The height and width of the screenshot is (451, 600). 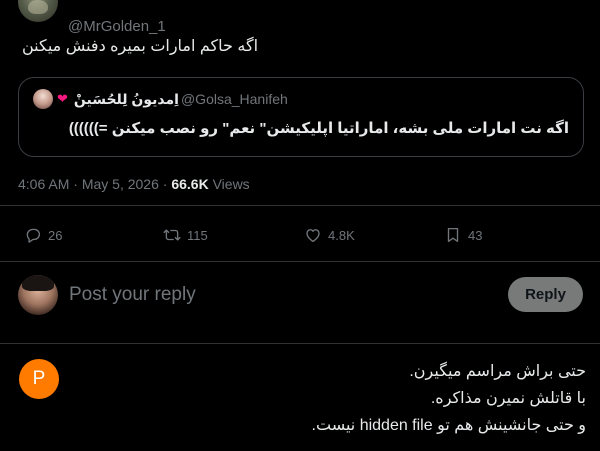 What do you see at coordinates (508, 398) in the screenshot?
I see `comment-line: با قاتلش نمیرن مذاکره.` at bounding box center [508, 398].